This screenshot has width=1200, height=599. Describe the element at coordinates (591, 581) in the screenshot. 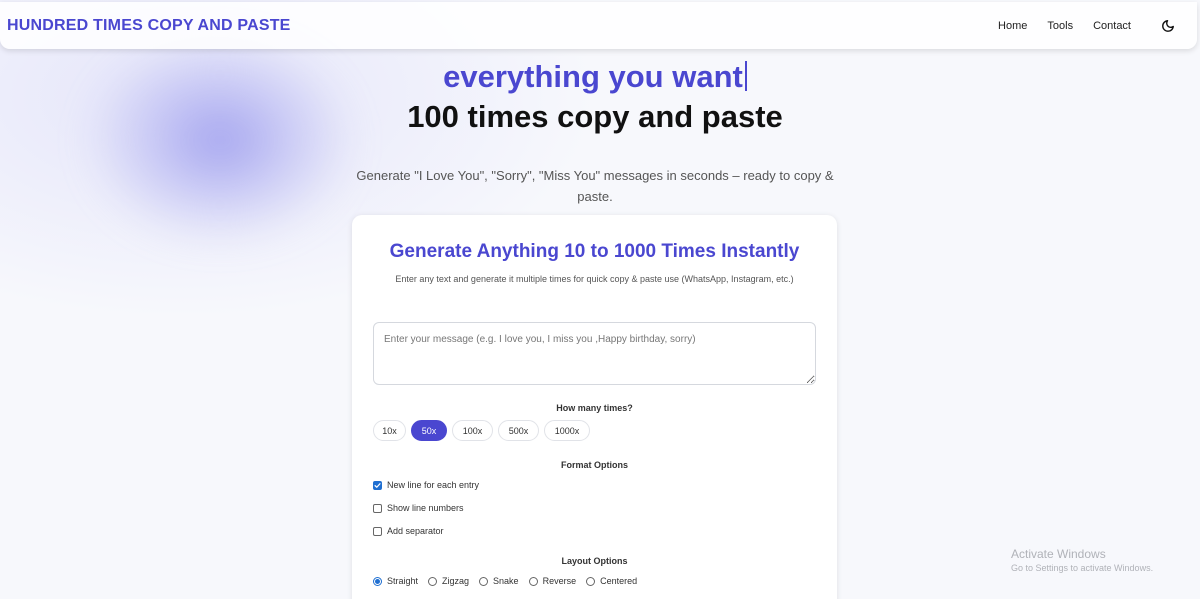

I see `layout-centered-radio` at that location.